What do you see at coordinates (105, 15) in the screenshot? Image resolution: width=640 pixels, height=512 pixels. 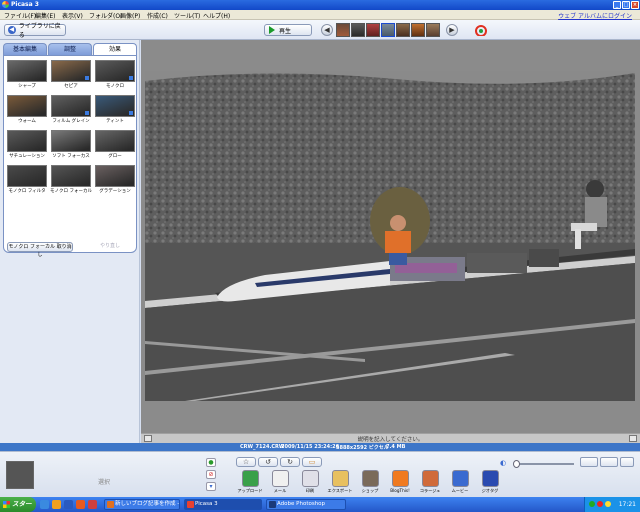 I see `menu-folder: フォルダ(O)` at bounding box center [105, 15].